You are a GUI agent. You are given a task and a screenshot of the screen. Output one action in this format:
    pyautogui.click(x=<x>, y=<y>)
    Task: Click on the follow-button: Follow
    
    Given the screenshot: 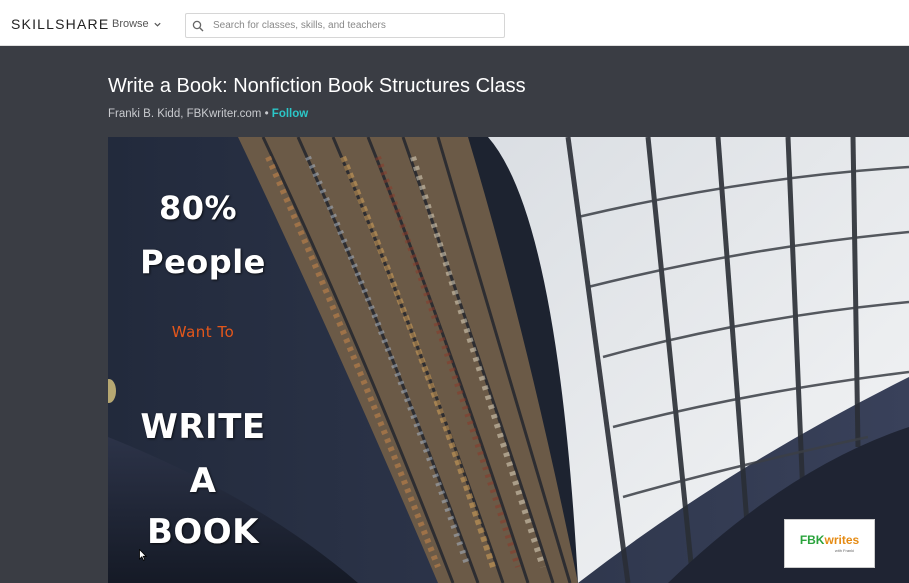 What is the action you would take?
    pyautogui.click(x=290, y=114)
    